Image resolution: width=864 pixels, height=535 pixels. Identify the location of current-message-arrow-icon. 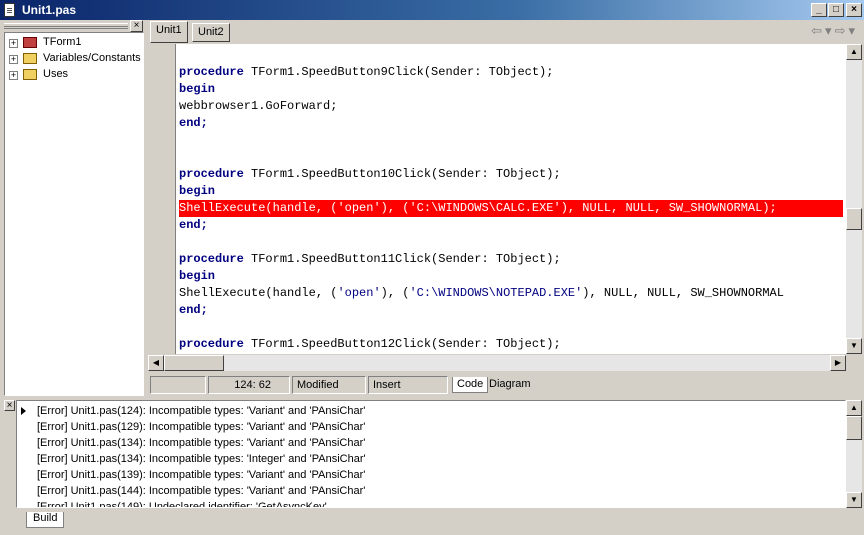
(23, 411).